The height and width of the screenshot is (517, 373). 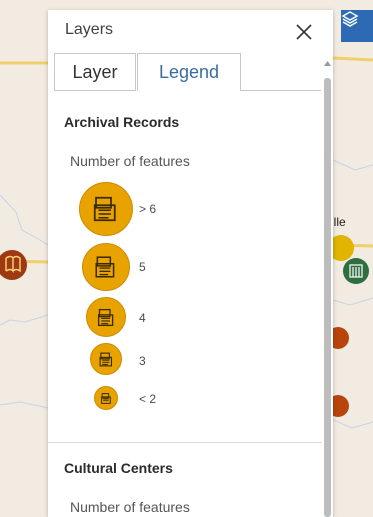 I want to click on legend-section-title: Cultural Centers, so click(x=118, y=468).